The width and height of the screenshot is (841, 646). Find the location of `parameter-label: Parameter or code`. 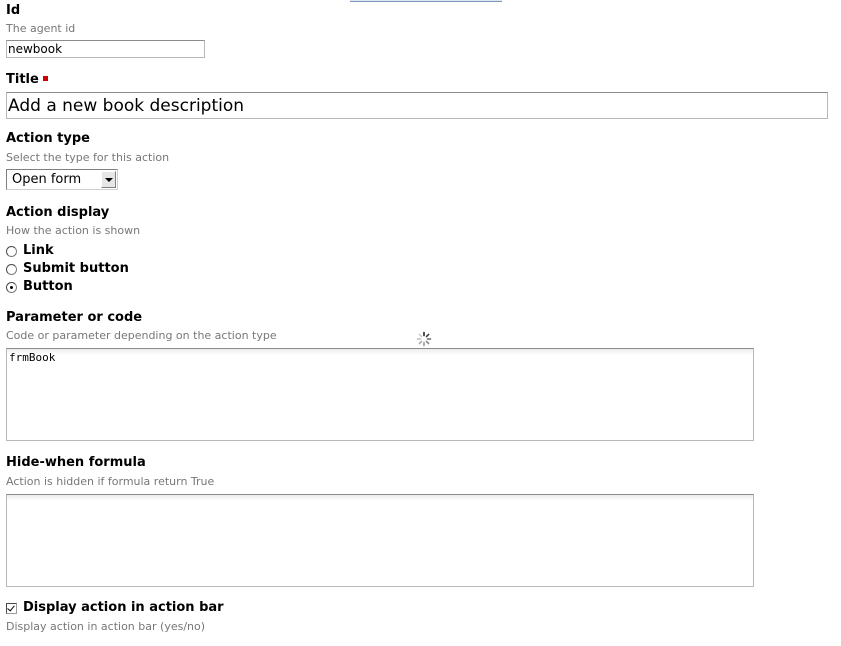

parameter-label: Parameter or code is located at coordinates (74, 317).